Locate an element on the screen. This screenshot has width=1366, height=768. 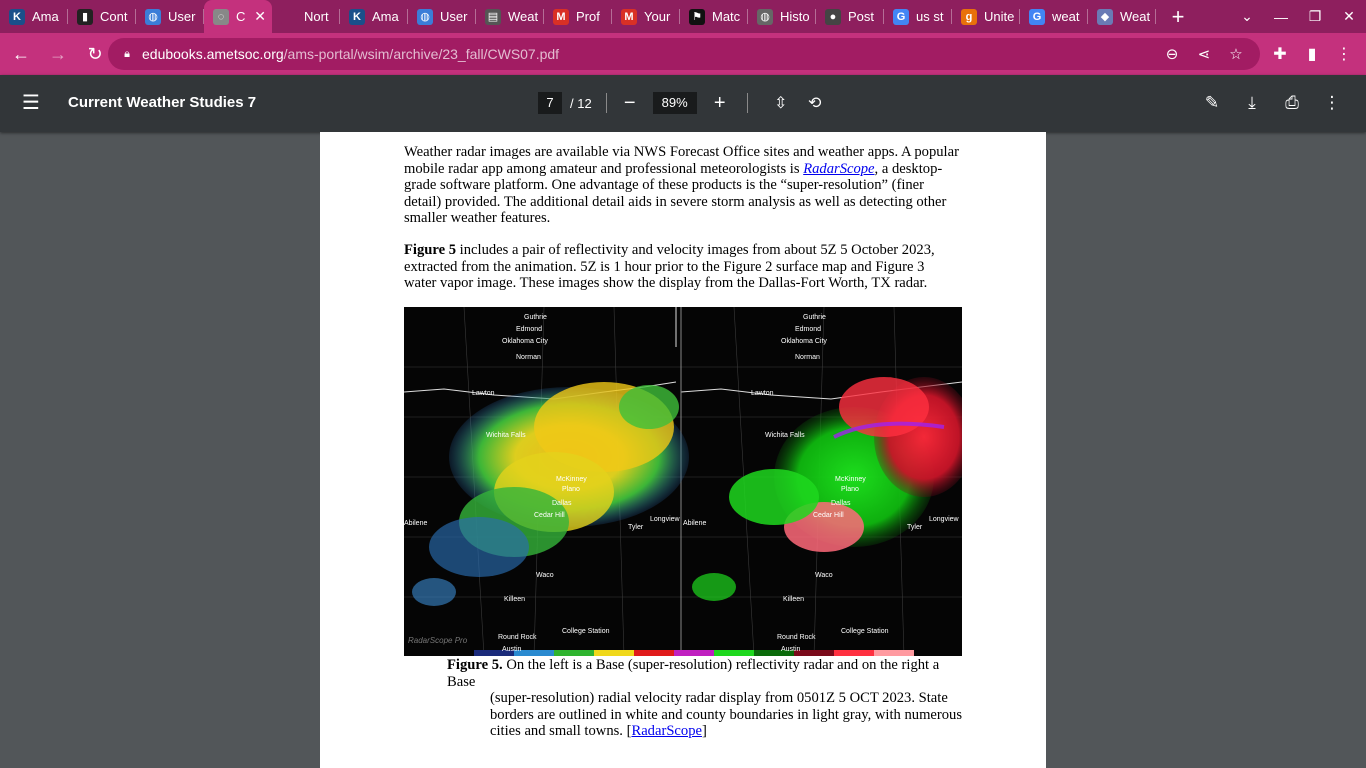
browser-tab: Gus st is located at coordinates (918, 16).